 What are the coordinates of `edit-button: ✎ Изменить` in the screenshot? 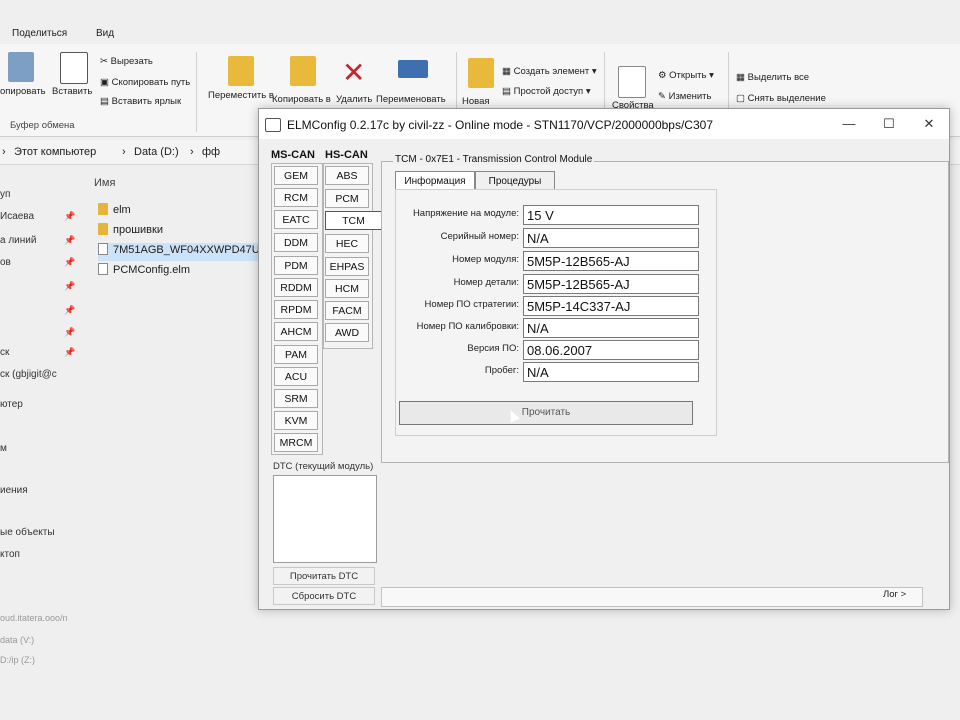 It's located at (684, 96).